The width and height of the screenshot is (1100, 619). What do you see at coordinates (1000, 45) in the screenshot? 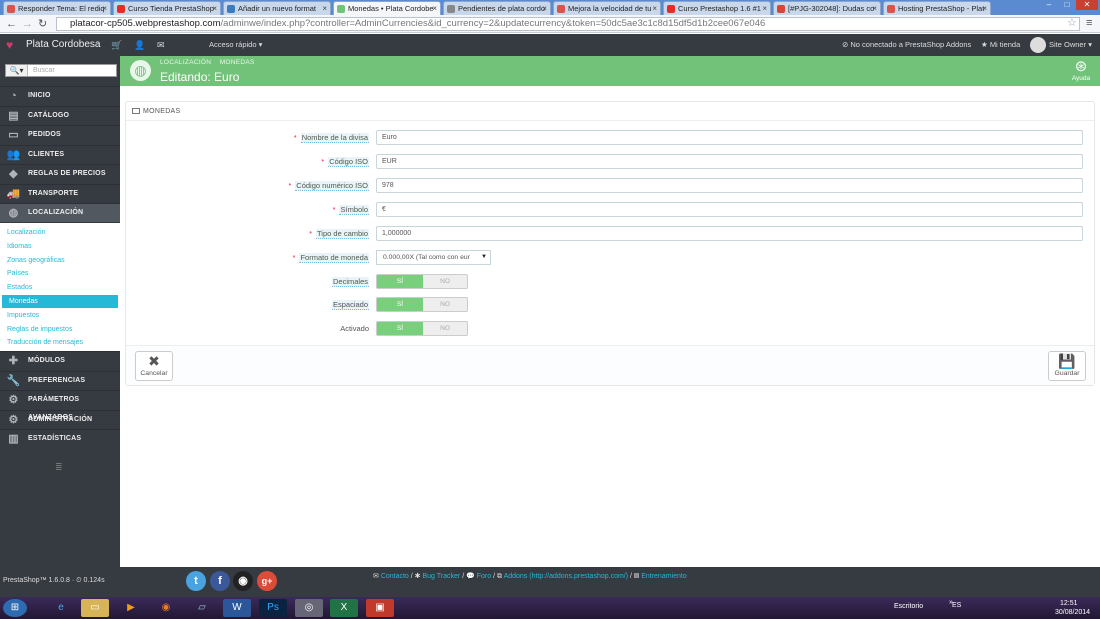
I see `my-shop-link: ★ Mi tienda` at bounding box center [1000, 45].